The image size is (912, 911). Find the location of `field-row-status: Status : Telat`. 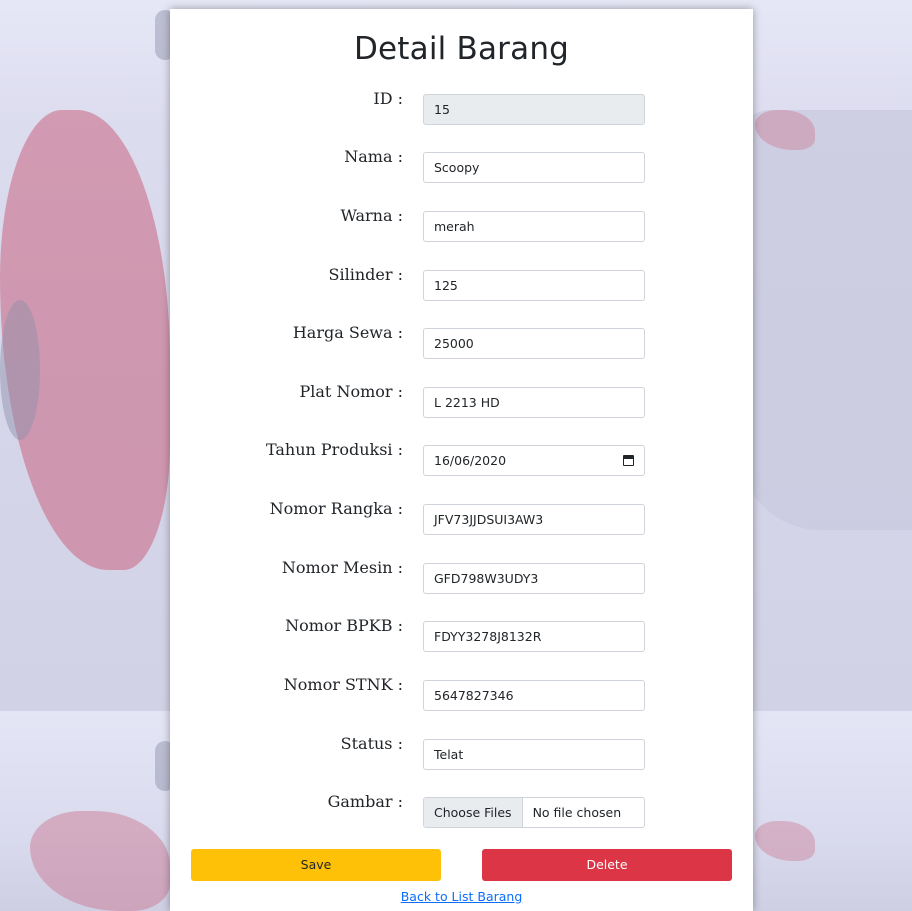

field-row-status: Status : Telat is located at coordinates (461, 752).